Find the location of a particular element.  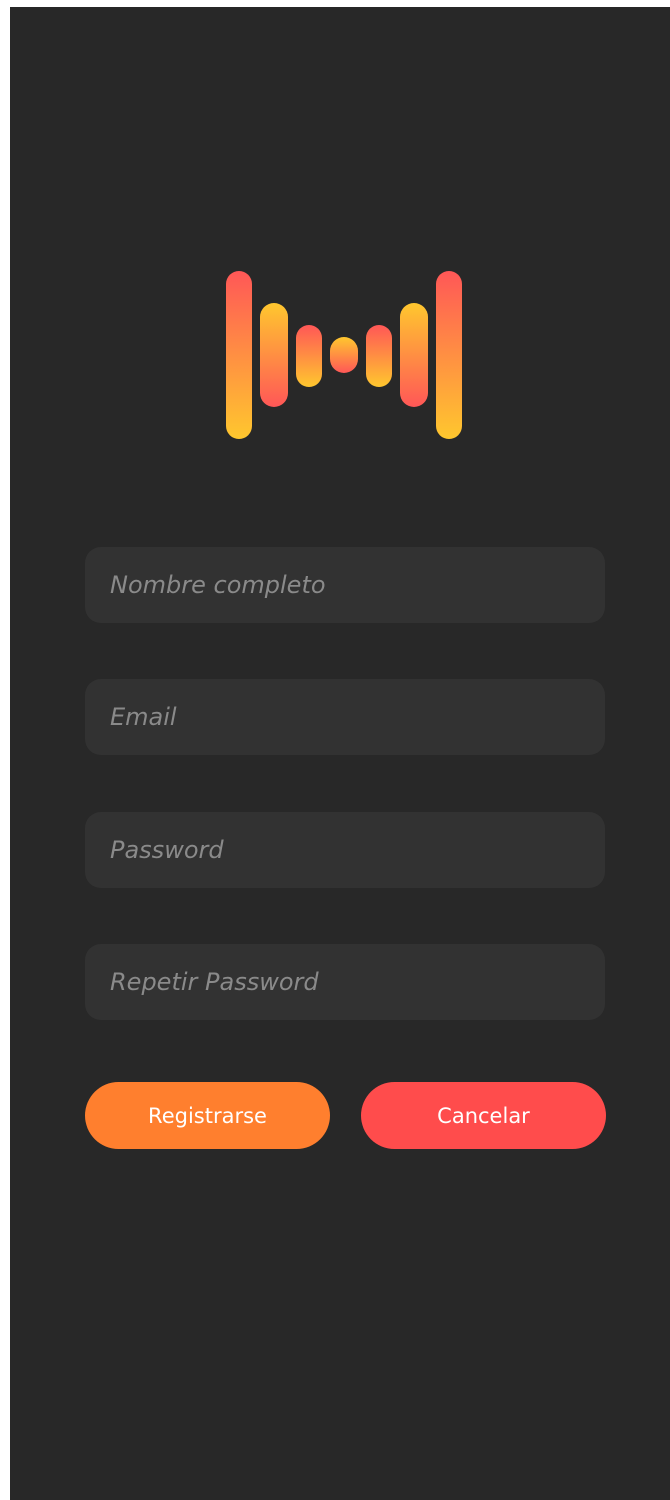

full-name-field is located at coordinates (345, 585).